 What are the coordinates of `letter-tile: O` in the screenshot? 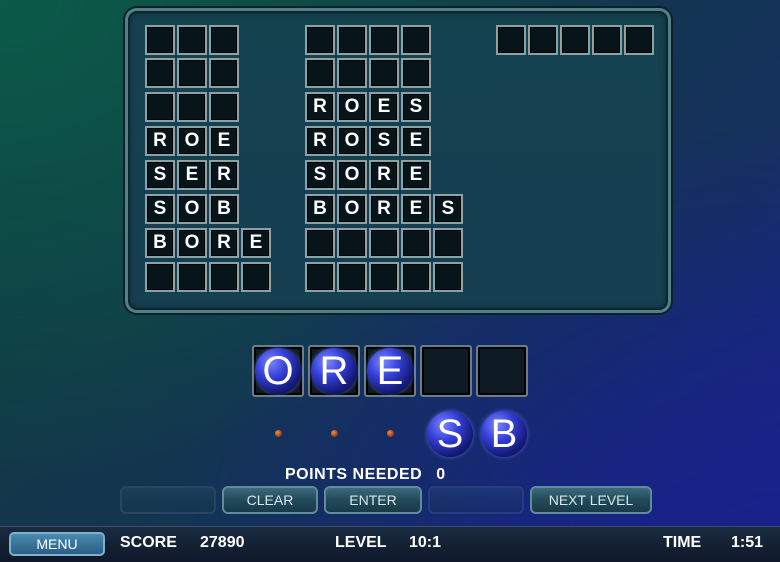 It's located at (278, 371).